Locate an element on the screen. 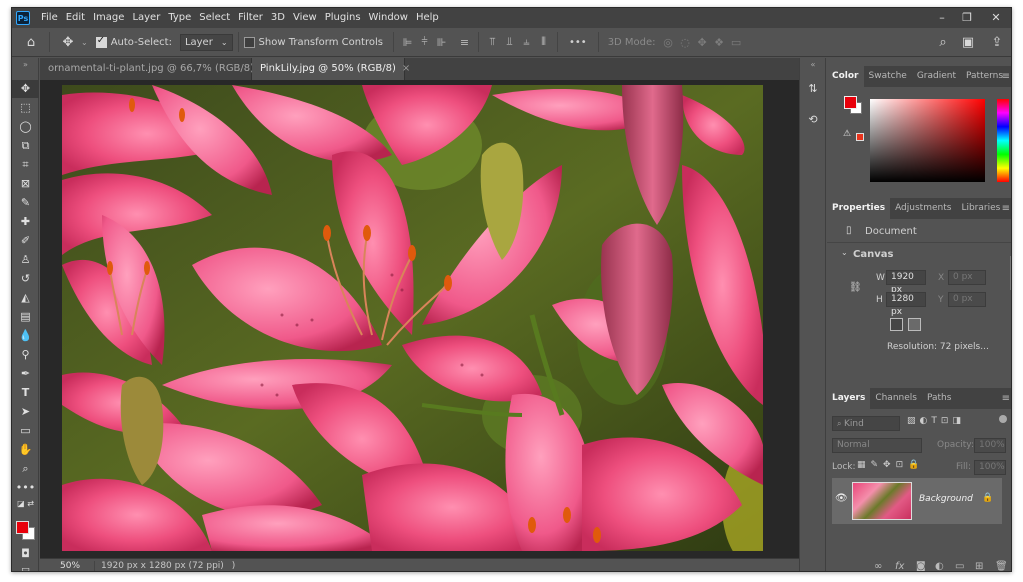 The height and width of the screenshot is (582, 1023). link-layers-icon: ∞ is located at coordinates (878, 566).